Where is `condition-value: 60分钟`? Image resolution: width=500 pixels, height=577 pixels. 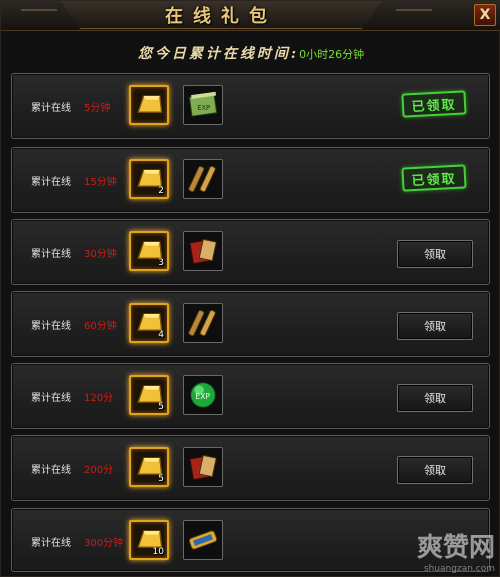 condition-value: 60分钟 is located at coordinates (100, 326).